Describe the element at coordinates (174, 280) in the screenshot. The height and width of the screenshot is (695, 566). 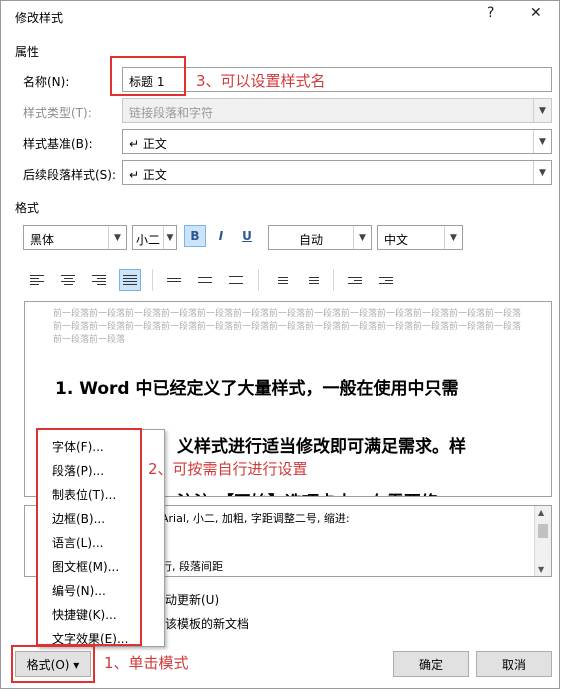
I see `single-spacing-icon` at that location.